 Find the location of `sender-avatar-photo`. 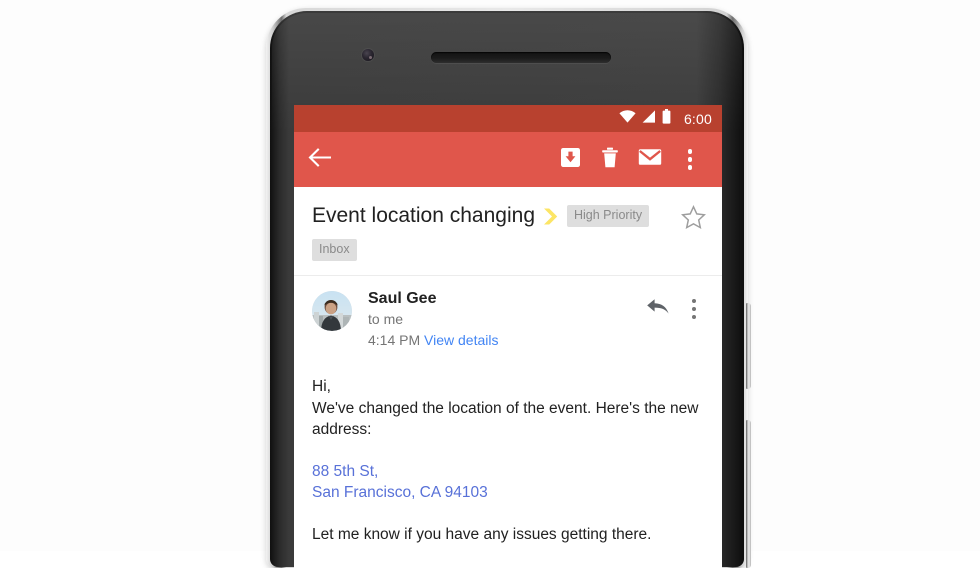

sender-avatar-photo is located at coordinates (332, 311).